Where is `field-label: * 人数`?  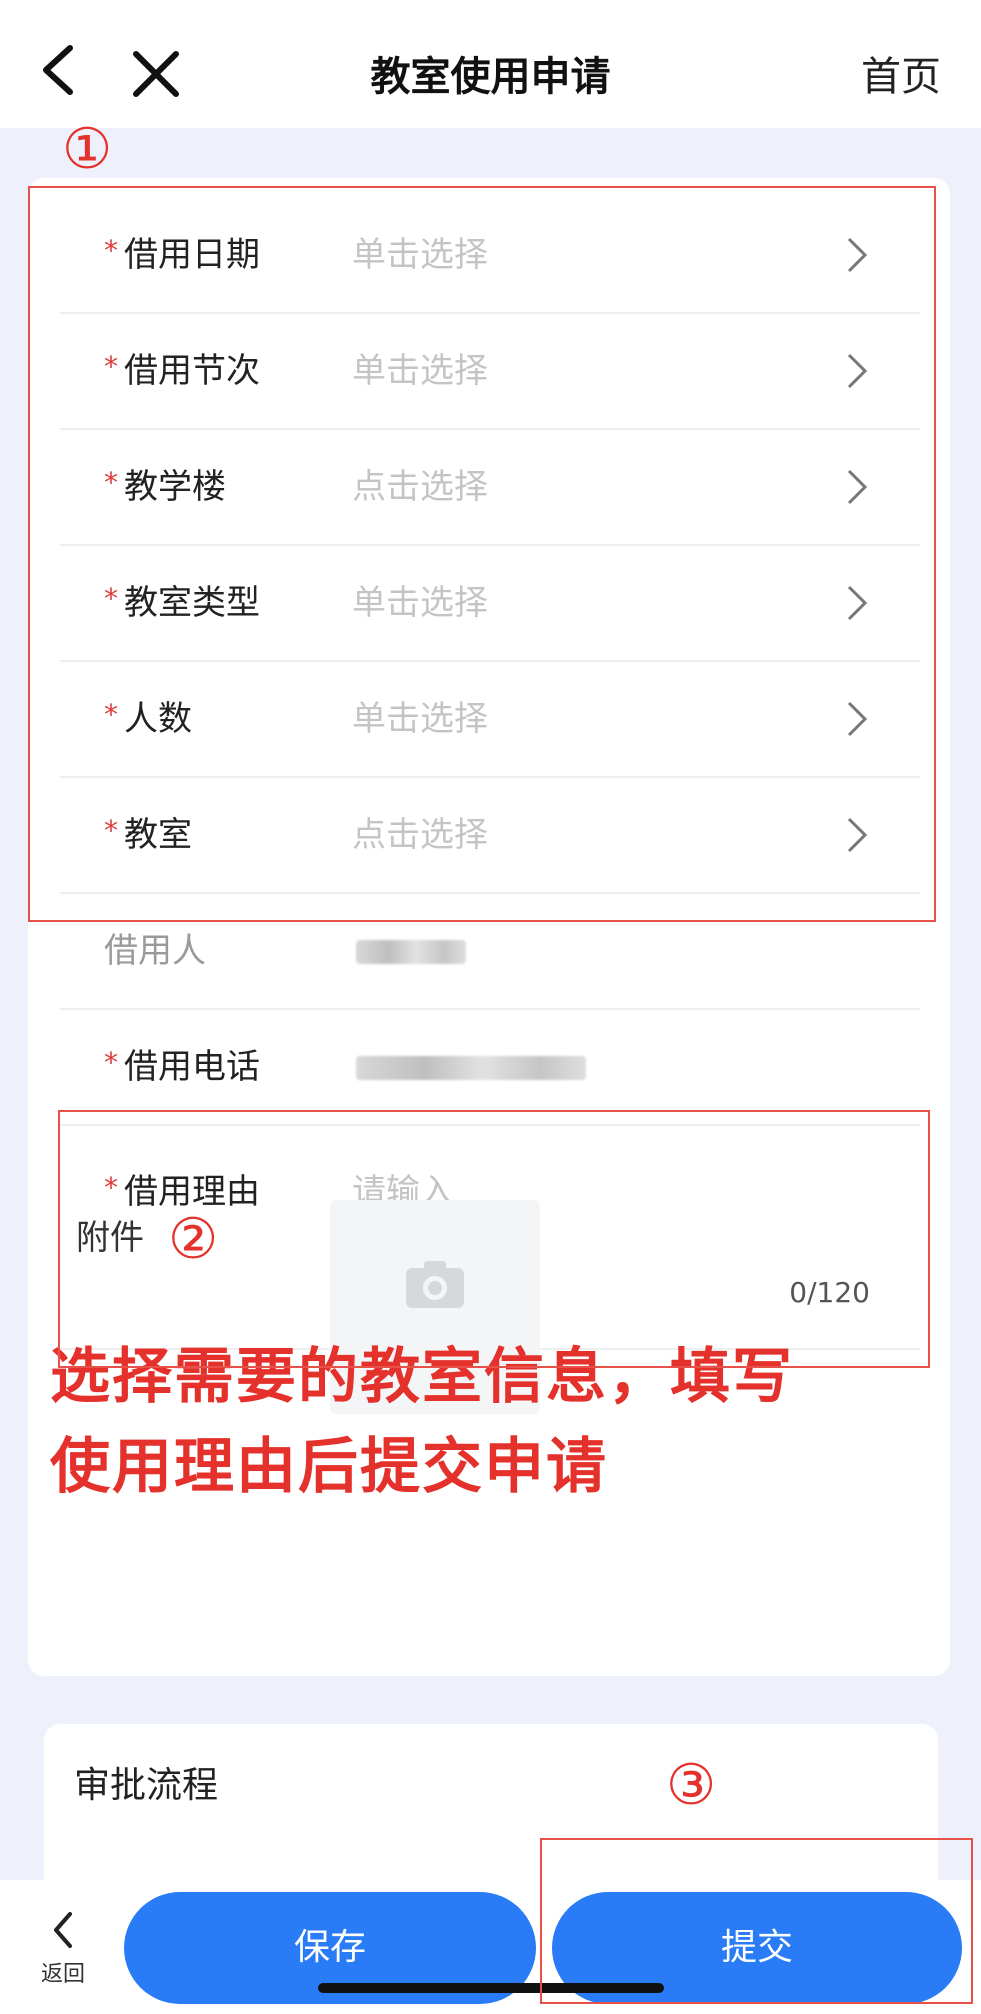
field-label: * 人数 is located at coordinates (148, 718).